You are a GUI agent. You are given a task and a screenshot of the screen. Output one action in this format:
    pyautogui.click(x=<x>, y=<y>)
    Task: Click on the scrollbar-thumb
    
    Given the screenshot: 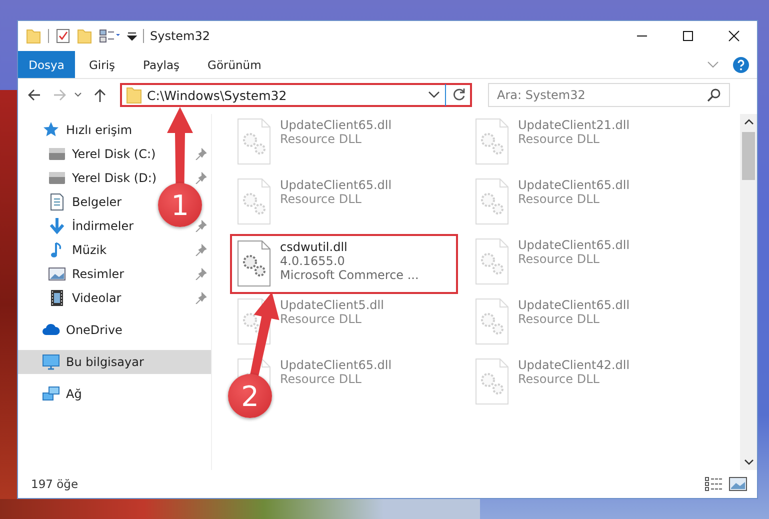 What is the action you would take?
    pyautogui.click(x=748, y=156)
    